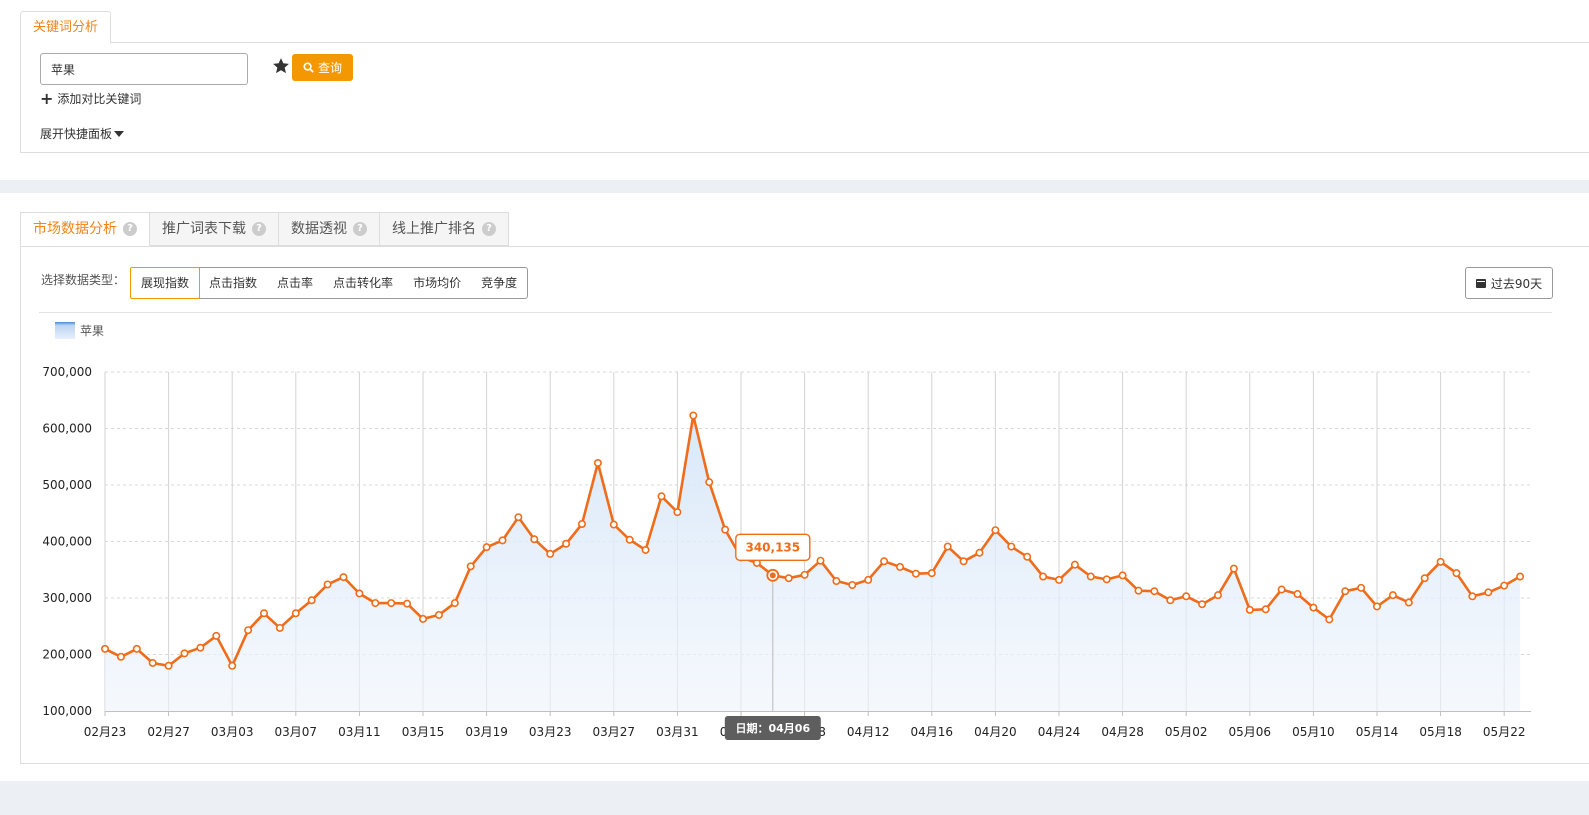 This screenshot has width=1589, height=815. What do you see at coordinates (437, 283) in the screenshot?
I see `data-type-avg-price: 市场均价` at bounding box center [437, 283].